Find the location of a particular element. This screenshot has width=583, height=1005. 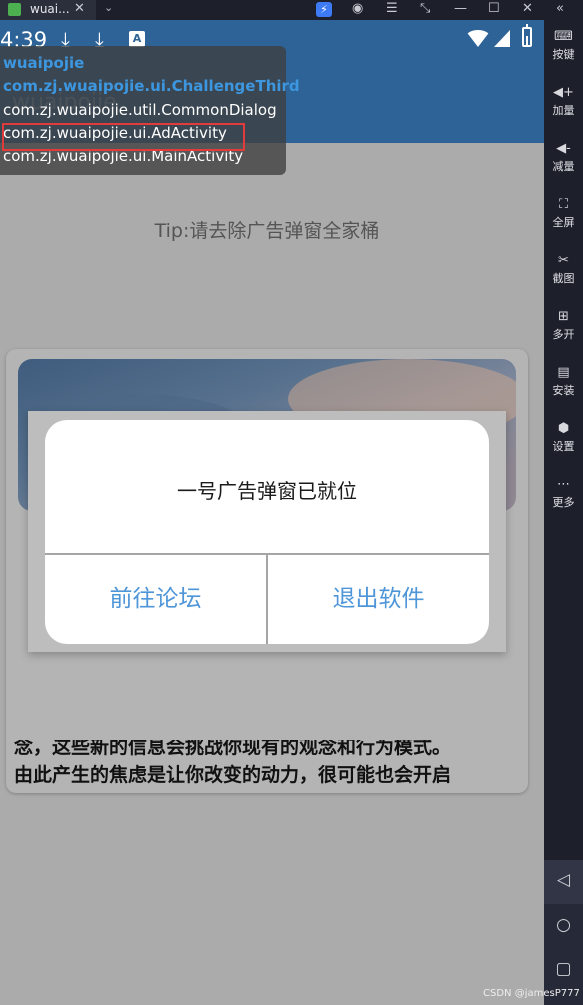

minimize-icon: — is located at coordinates (460, 8).